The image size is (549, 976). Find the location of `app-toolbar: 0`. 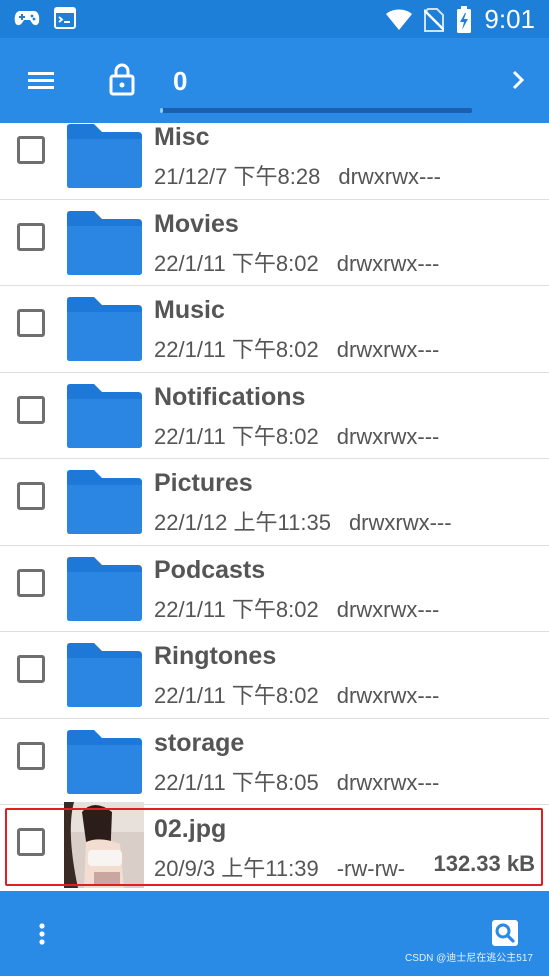

app-toolbar: 0 is located at coordinates (274, 80).